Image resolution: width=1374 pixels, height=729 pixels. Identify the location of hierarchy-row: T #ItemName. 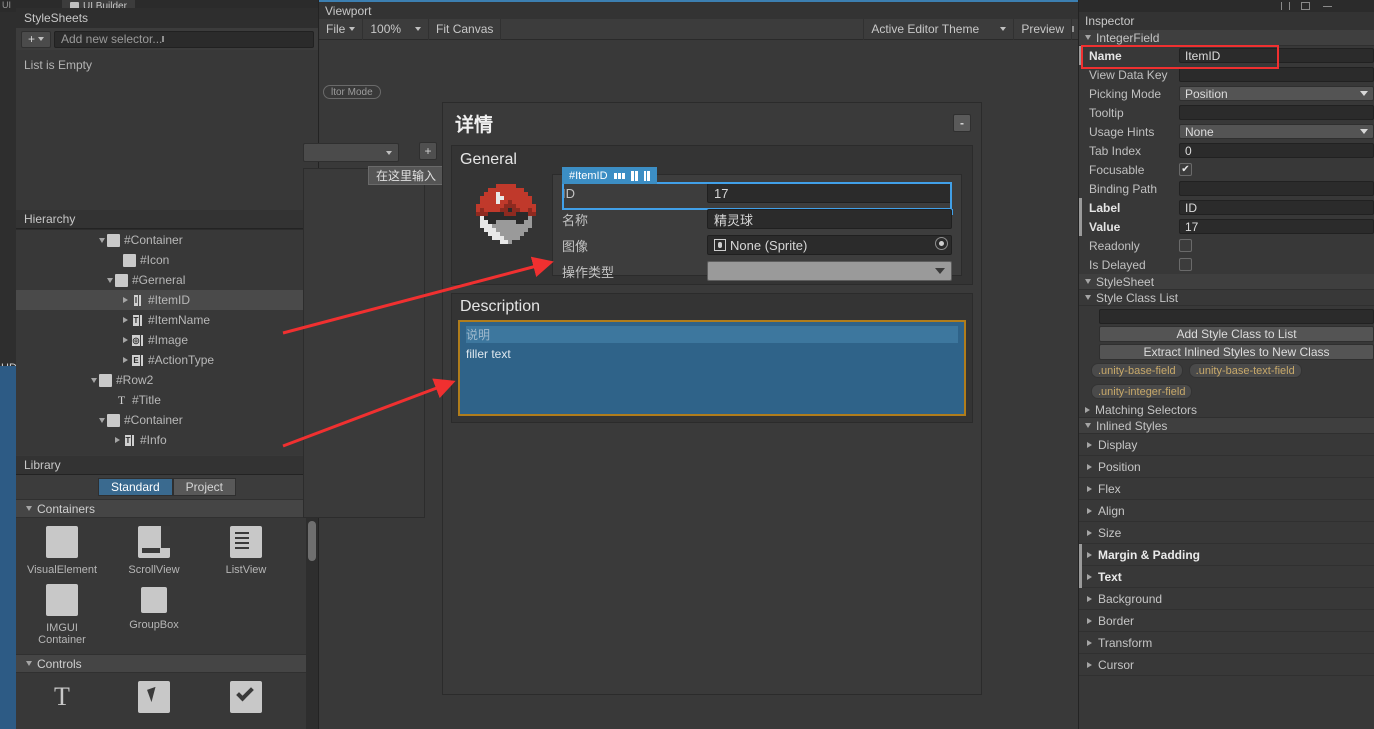
(167, 320).